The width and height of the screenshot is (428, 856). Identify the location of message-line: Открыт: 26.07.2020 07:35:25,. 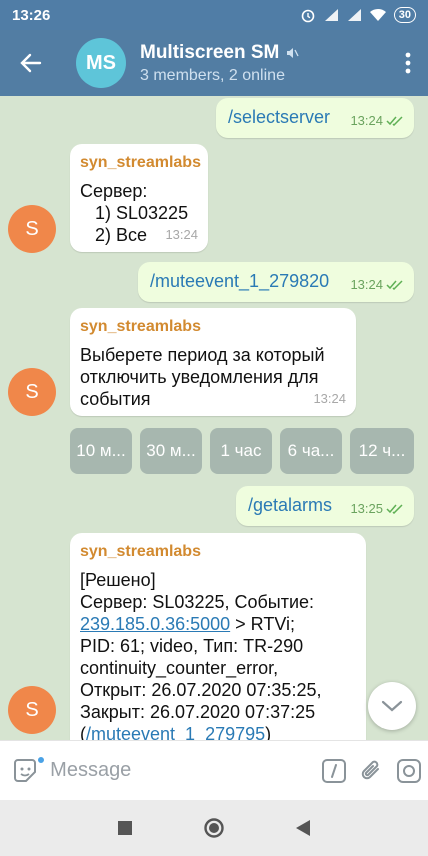
(201, 690).